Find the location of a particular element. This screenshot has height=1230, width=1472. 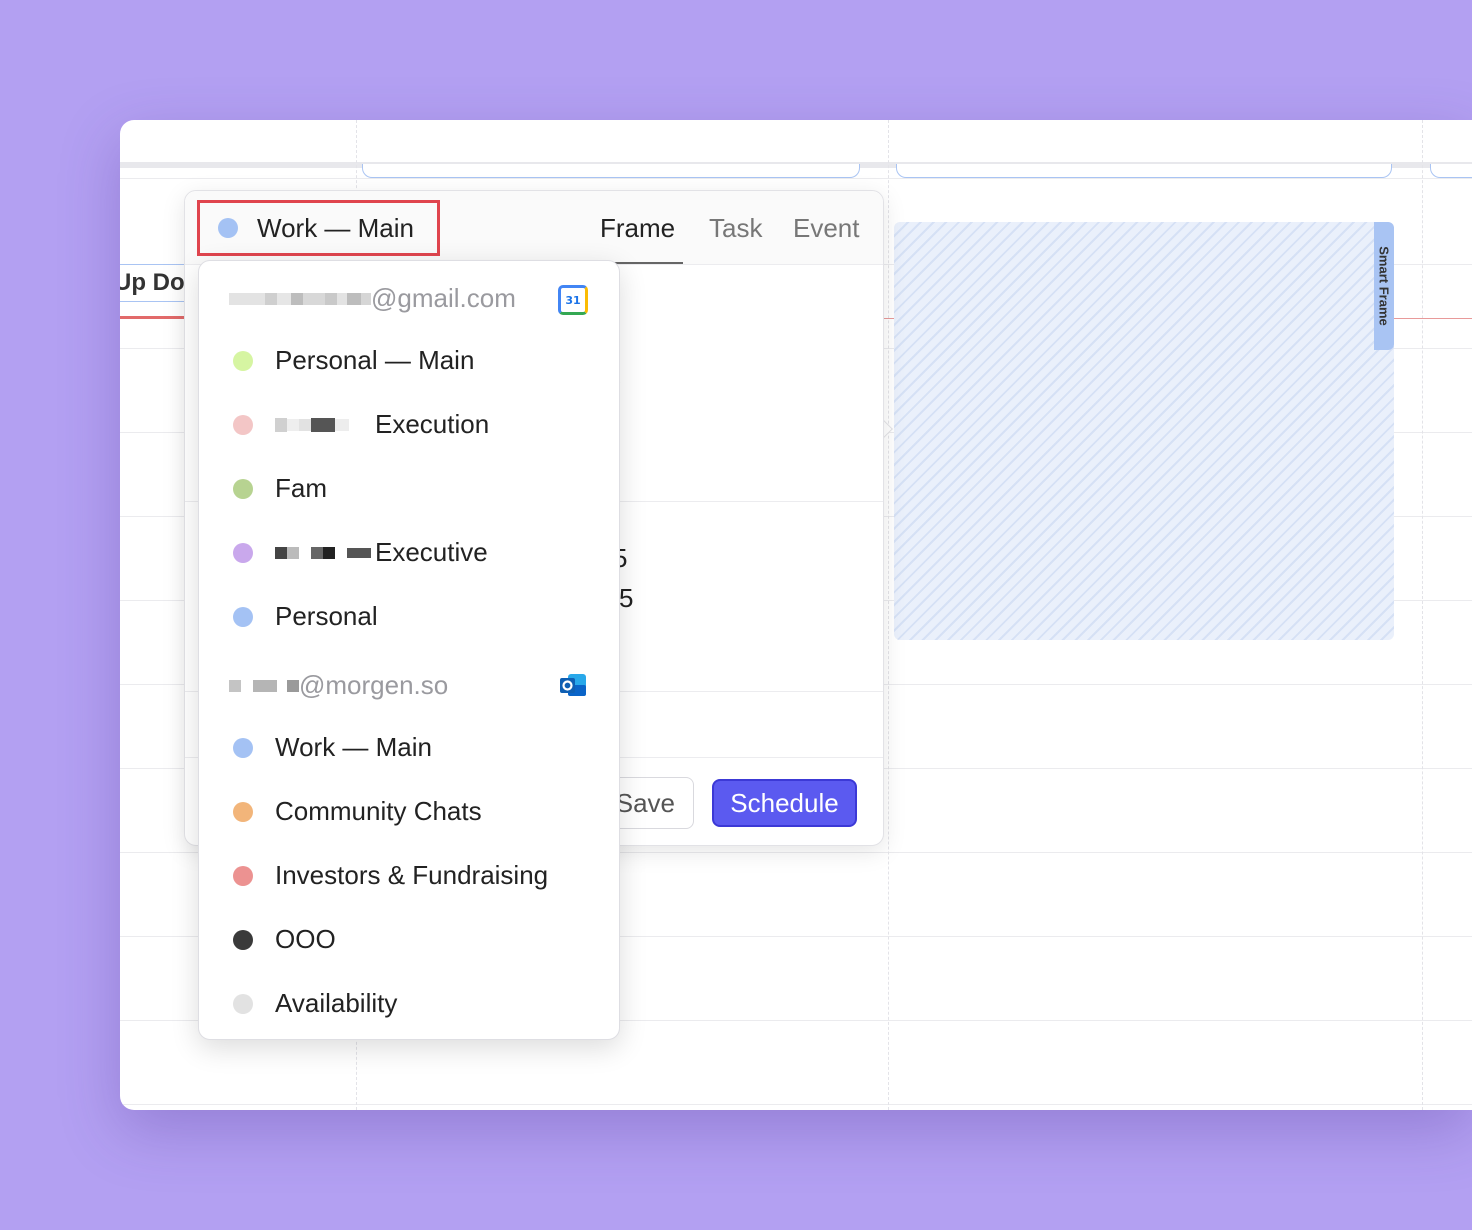

calendar-option-fam: Fam is located at coordinates (280, 488).